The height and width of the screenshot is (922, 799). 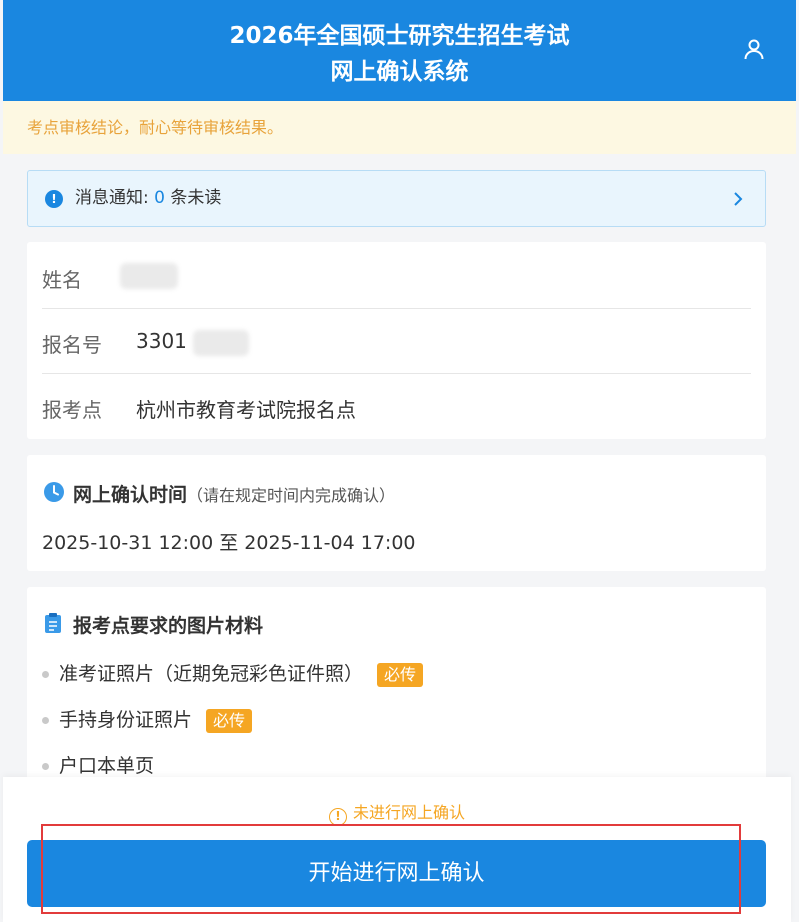 I want to click on page-title-line2: 网上确认系统, so click(x=399, y=72).